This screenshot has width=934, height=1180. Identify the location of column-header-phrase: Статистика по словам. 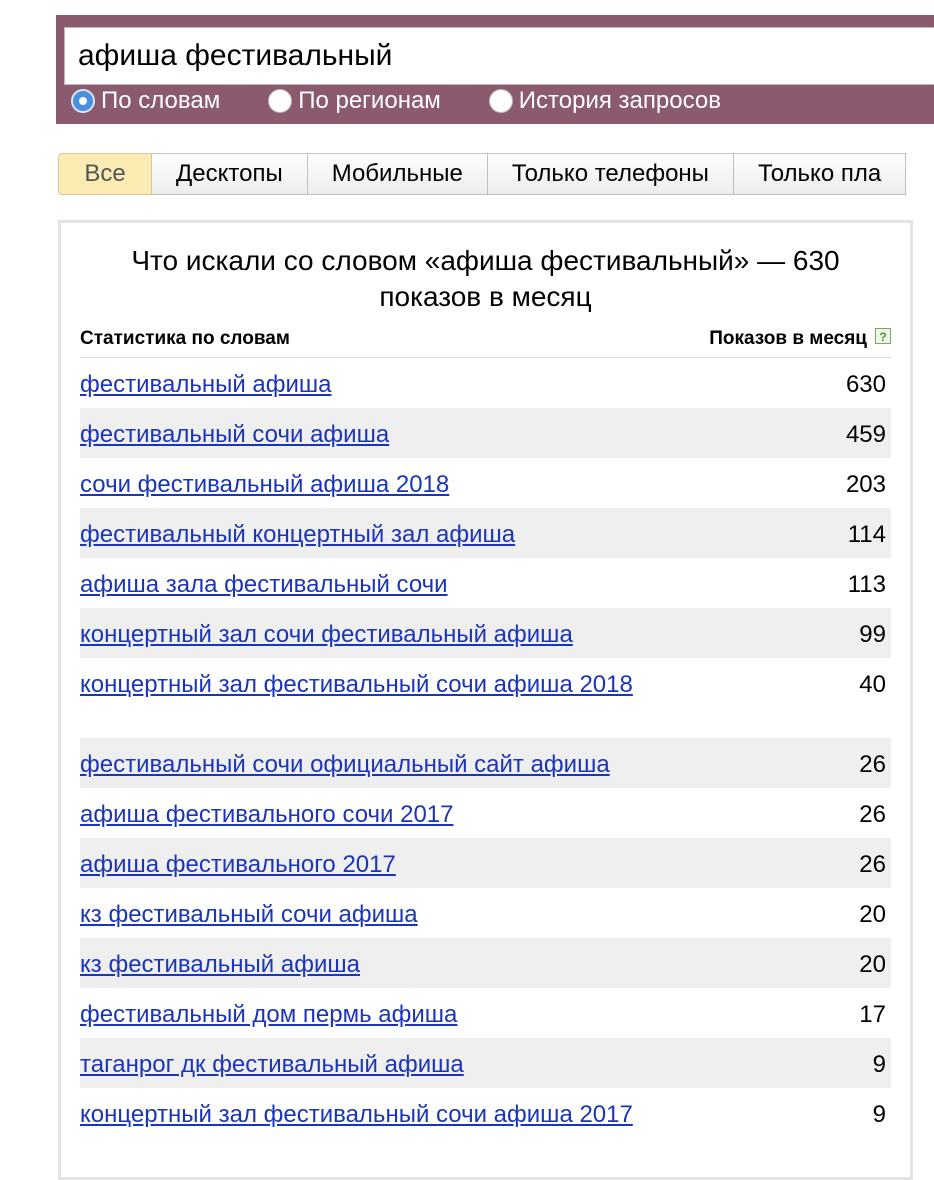
(185, 338).